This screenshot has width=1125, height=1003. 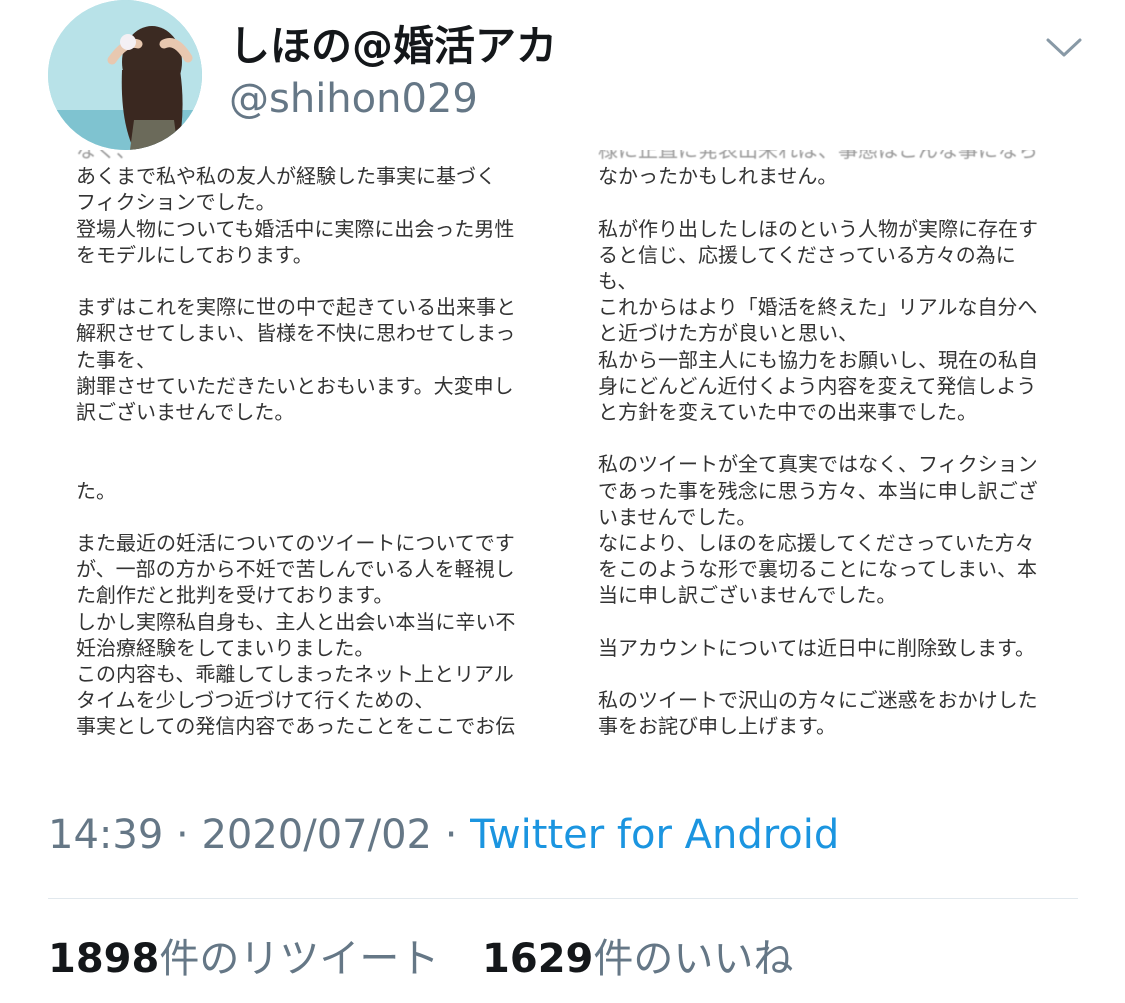 What do you see at coordinates (306, 464) in the screenshot?
I see `cut-off-text` at bounding box center [306, 464].